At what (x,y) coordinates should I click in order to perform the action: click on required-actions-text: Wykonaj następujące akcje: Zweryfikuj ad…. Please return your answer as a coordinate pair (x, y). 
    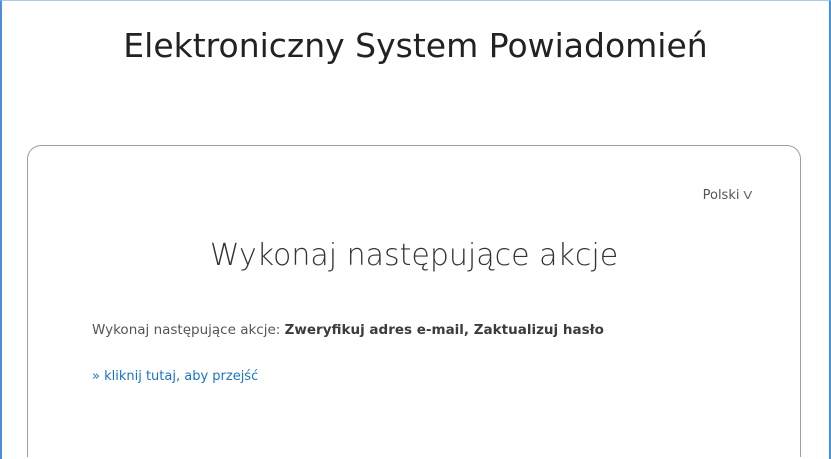
    Looking at the image, I should click on (348, 330).